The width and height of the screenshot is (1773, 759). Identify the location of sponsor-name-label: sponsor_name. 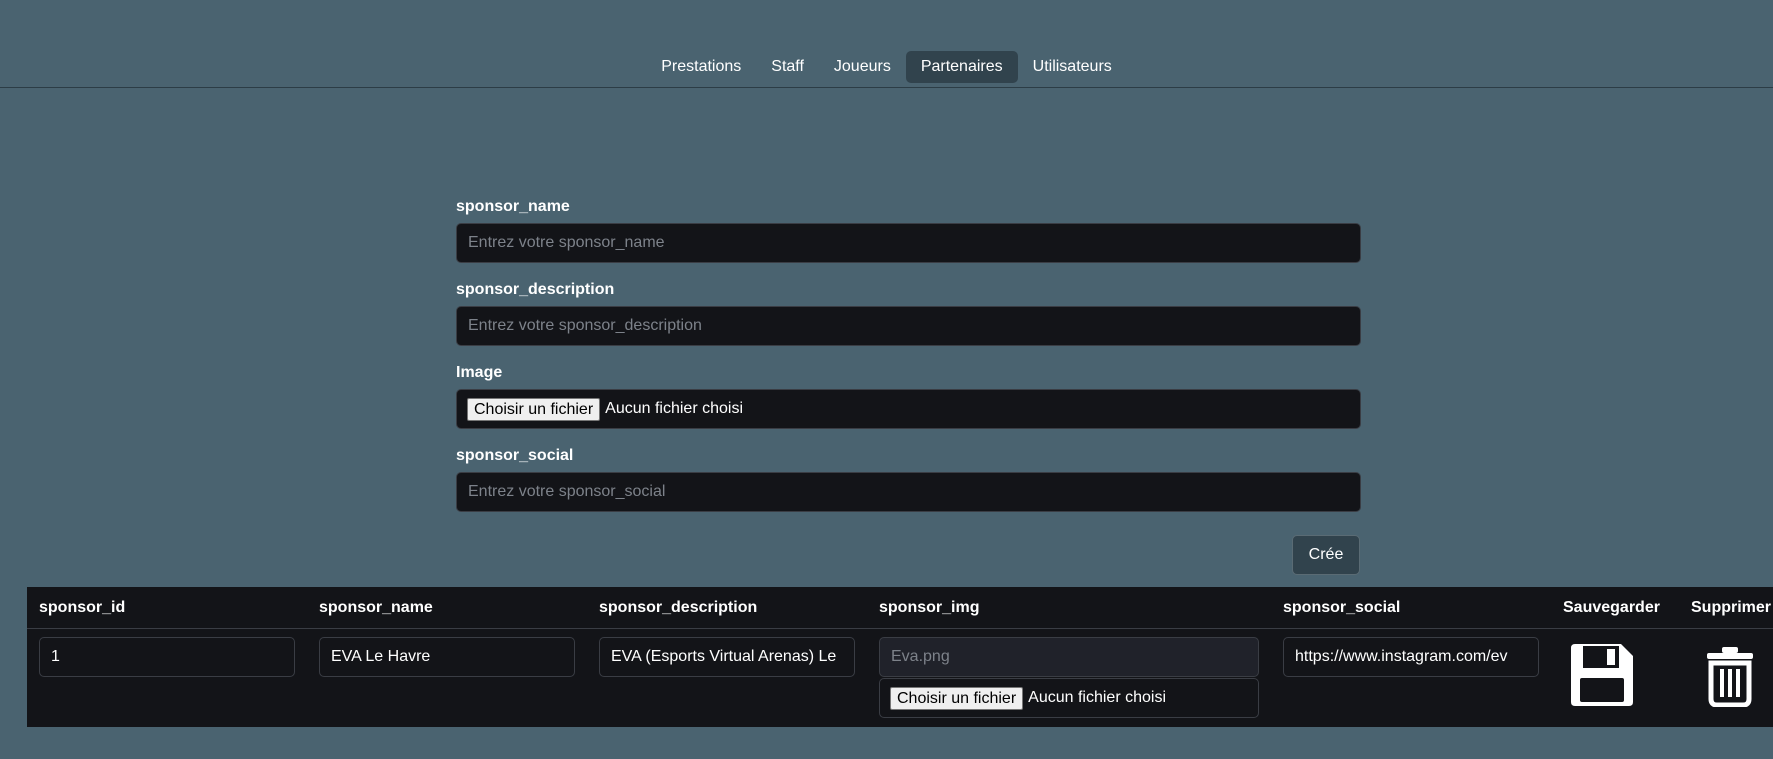
(513, 206).